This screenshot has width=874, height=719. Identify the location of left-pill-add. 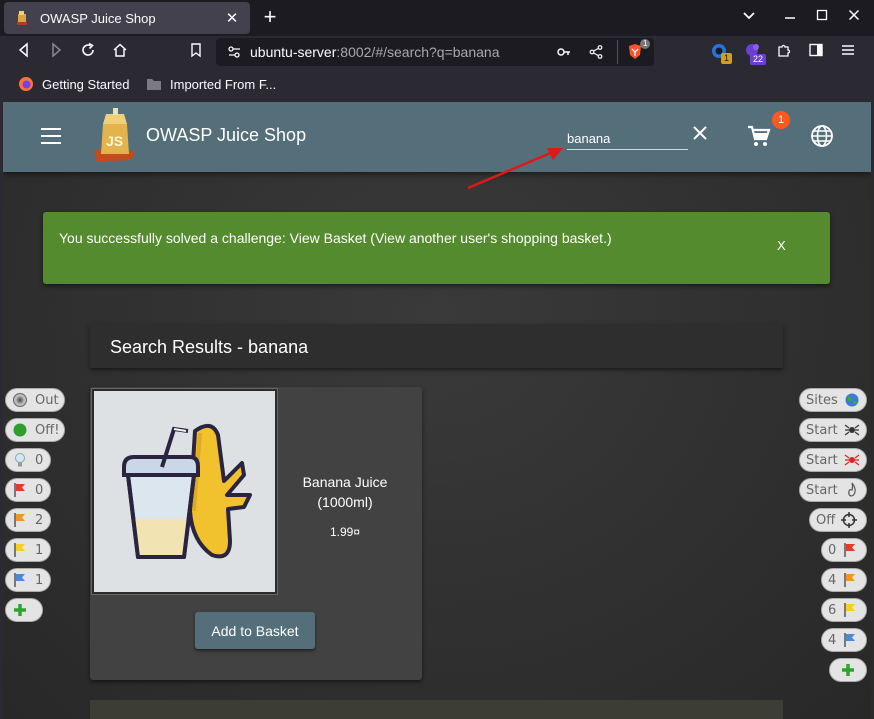
(24, 610).